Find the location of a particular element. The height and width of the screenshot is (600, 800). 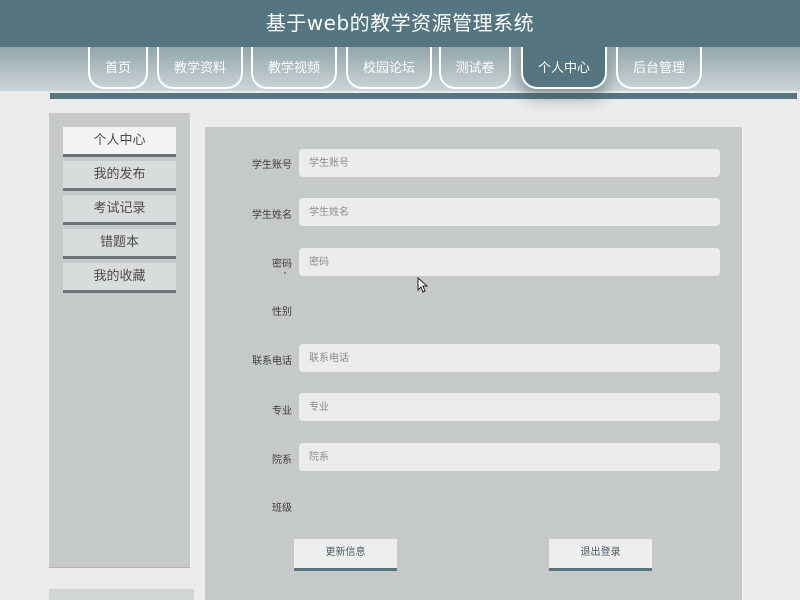

phone-input is located at coordinates (509, 358).